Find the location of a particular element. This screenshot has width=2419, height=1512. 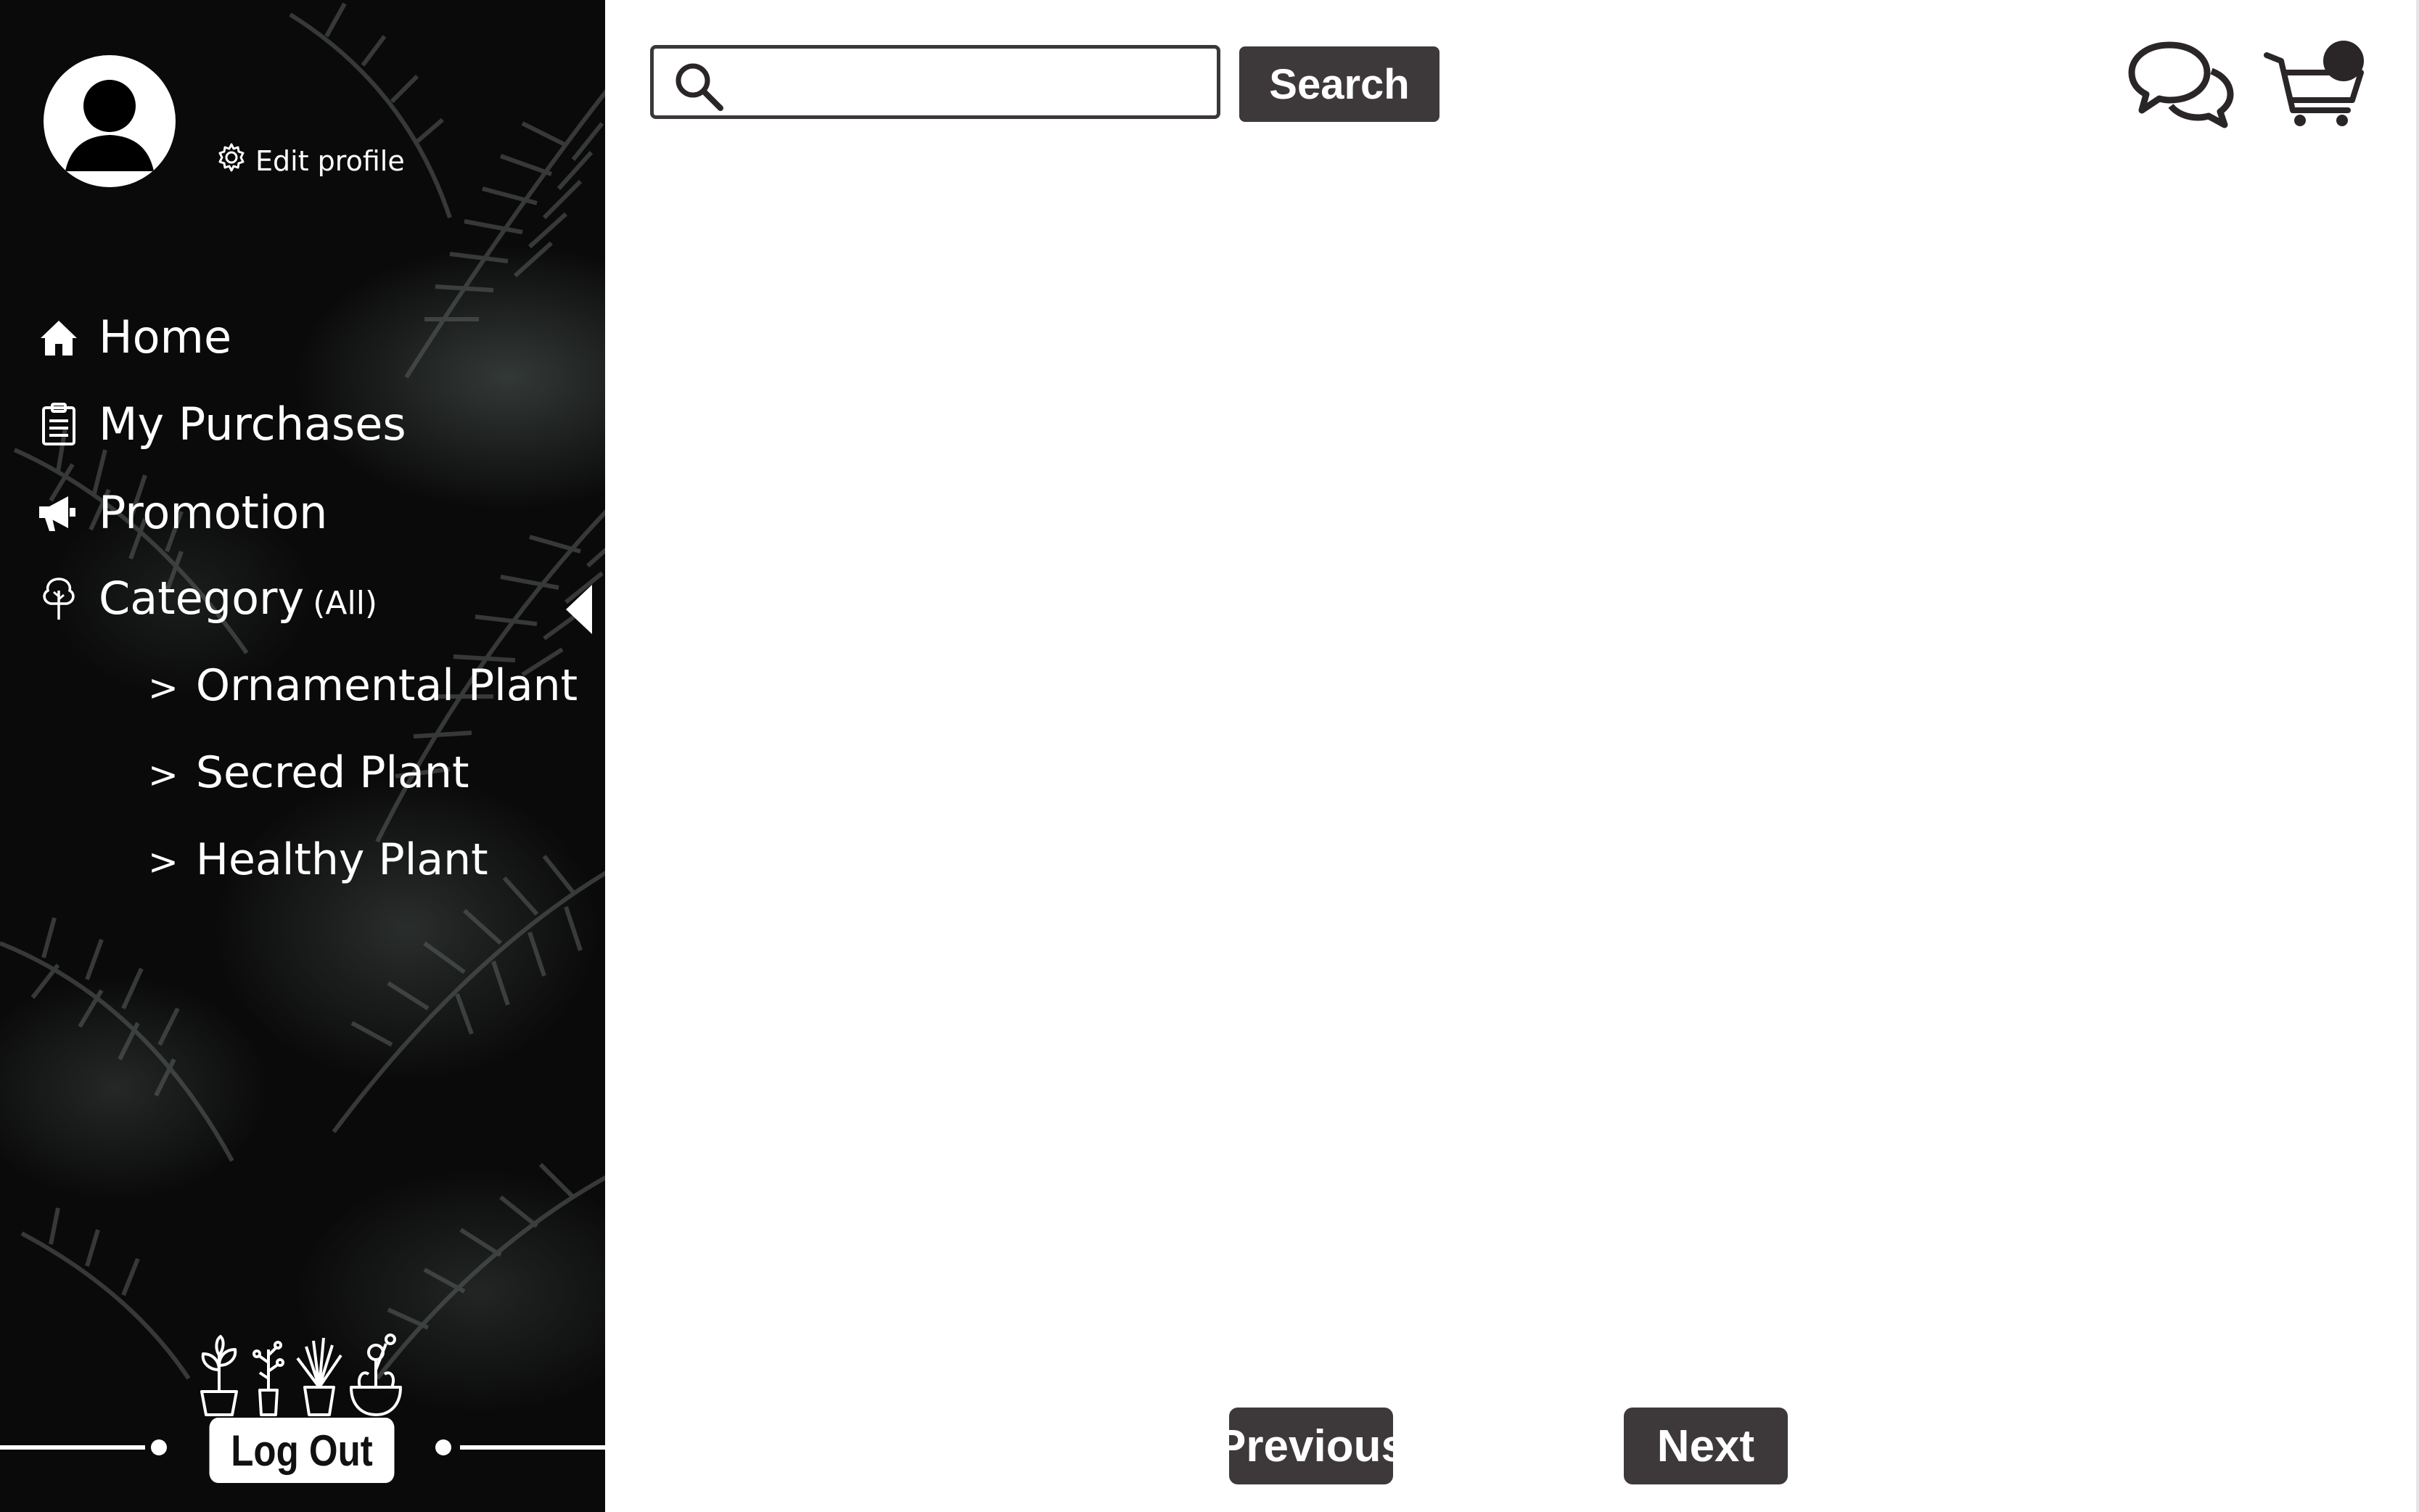

category-item-label: Ornamental Plant is located at coordinates (386, 686).